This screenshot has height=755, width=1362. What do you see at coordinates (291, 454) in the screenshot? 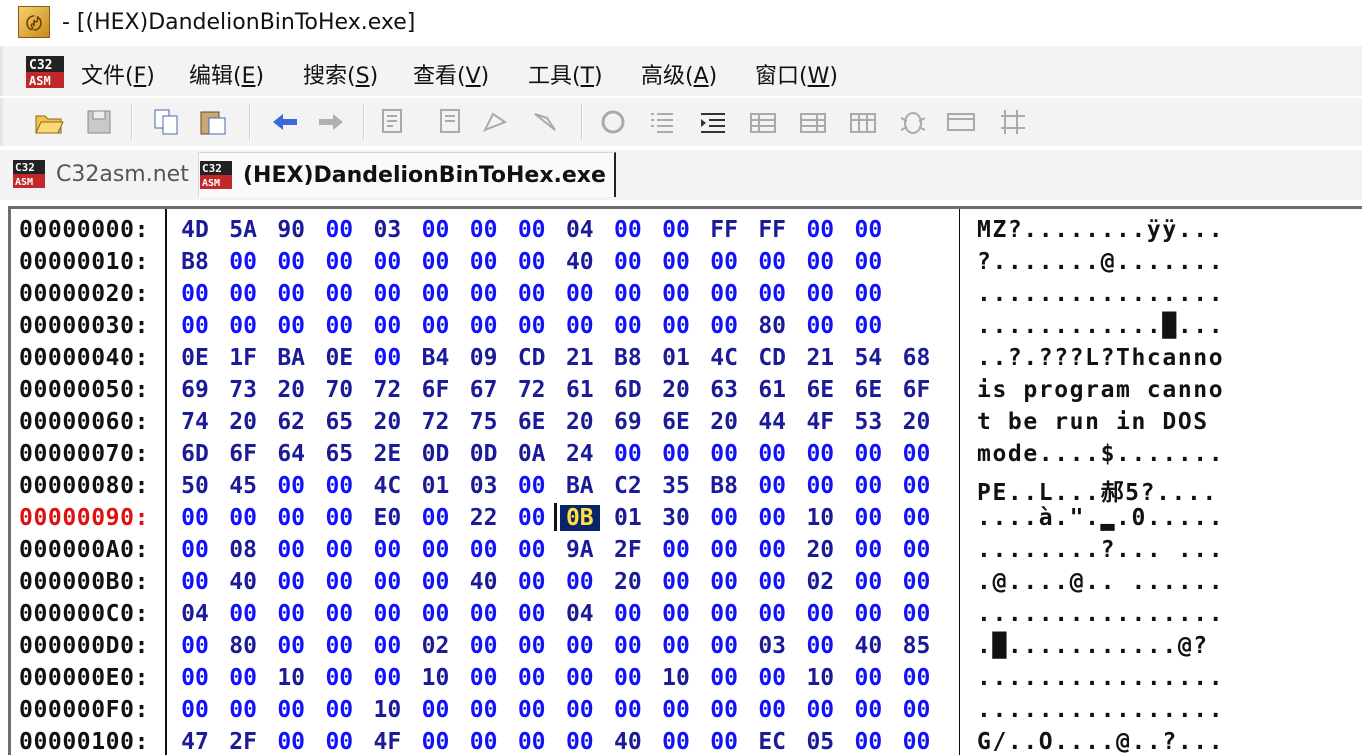
I see `hex-byte: 64` at bounding box center [291, 454].